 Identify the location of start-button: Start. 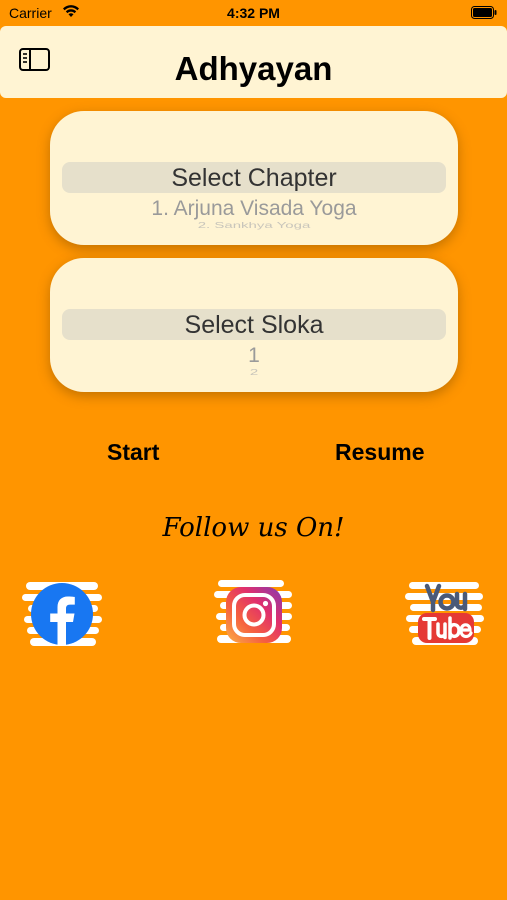
(133, 452).